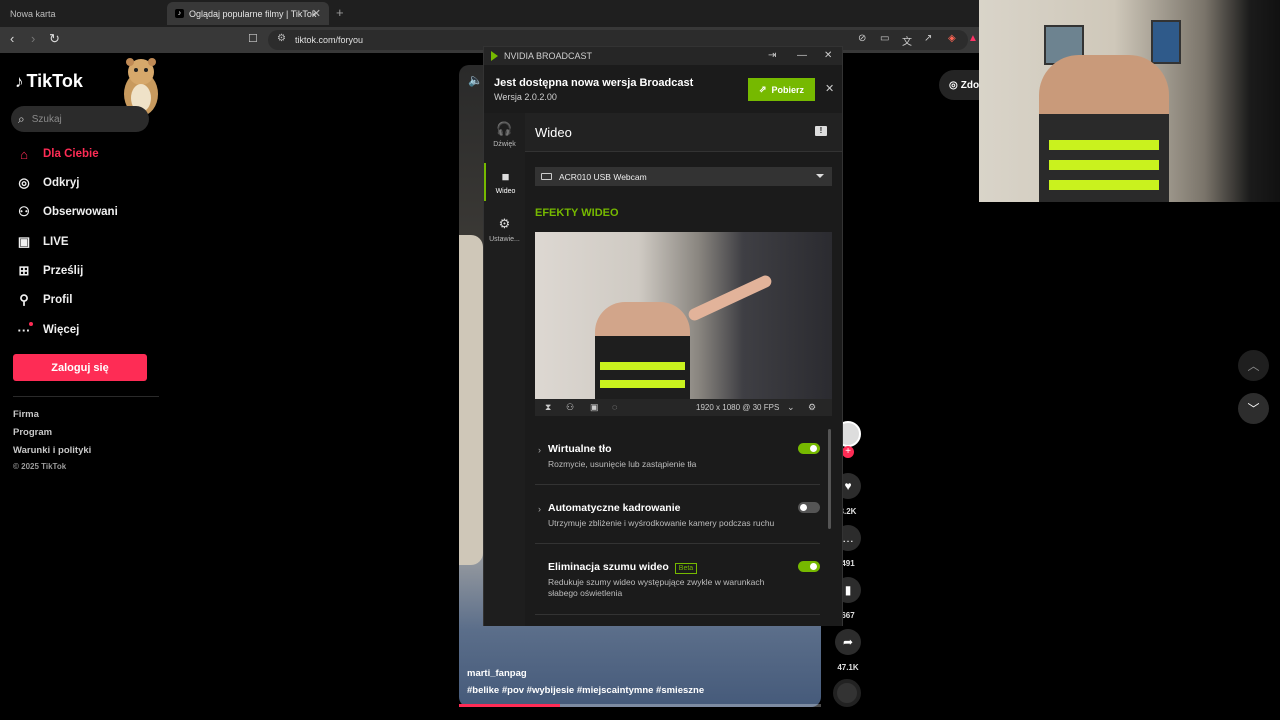 This screenshot has height=720, width=1280. I want to click on effect-name: Wirtualne tło, so click(580, 449).